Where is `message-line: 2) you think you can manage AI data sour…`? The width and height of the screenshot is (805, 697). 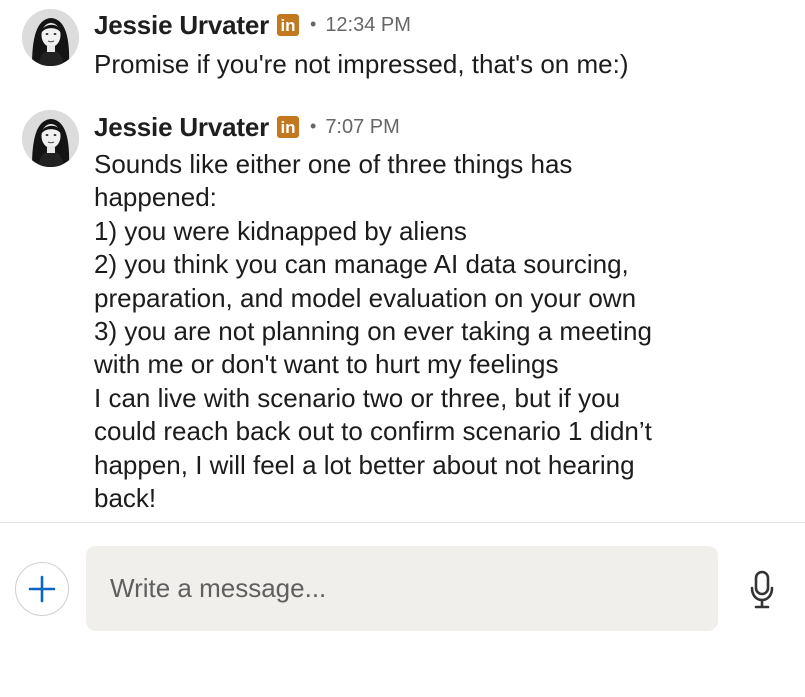 message-line: 2) you think you can manage AI data sour… is located at coordinates (361, 264).